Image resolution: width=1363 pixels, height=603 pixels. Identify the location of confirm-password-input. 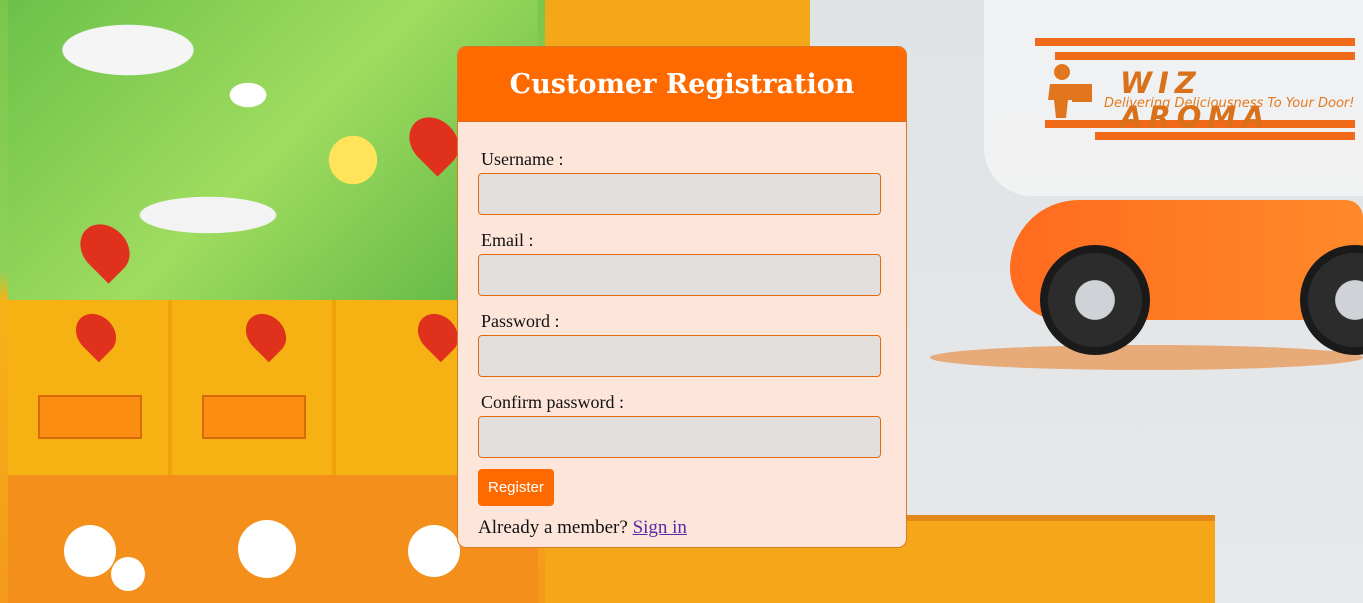
(679, 437).